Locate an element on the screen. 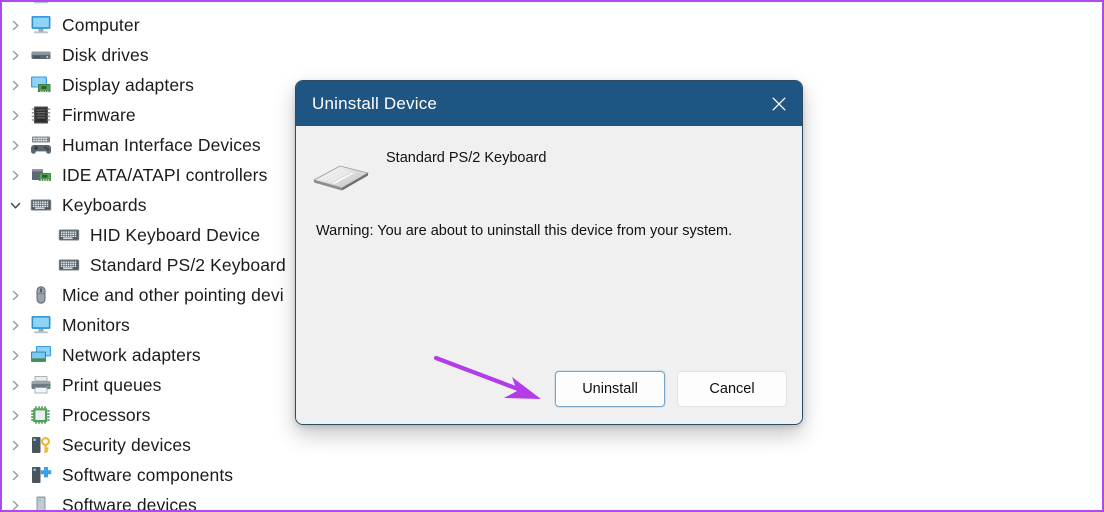 The image size is (1104, 512). chevron-down-icon is located at coordinates (15, 205).